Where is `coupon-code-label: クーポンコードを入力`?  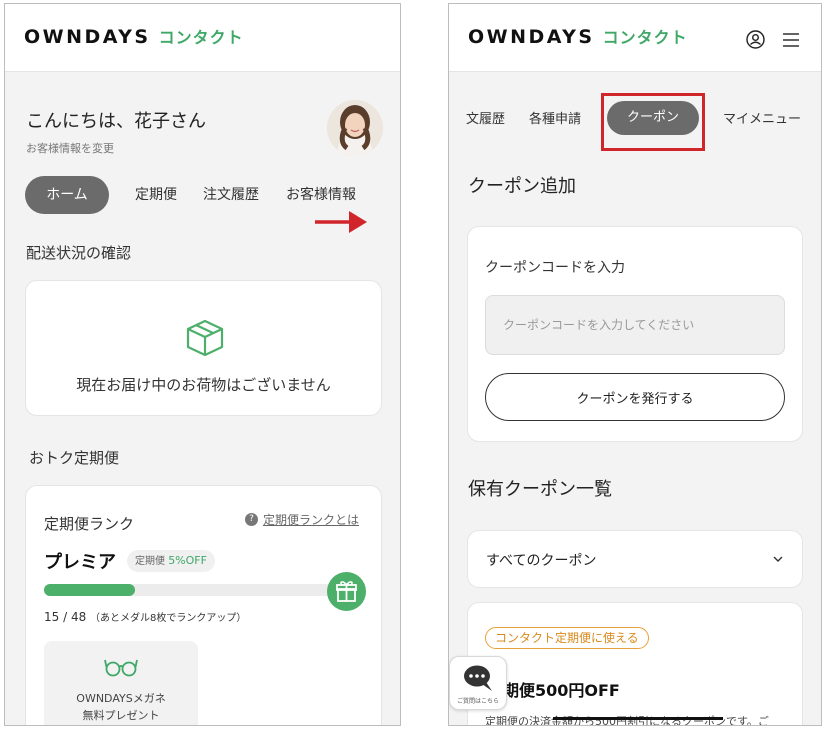
coupon-code-label: クーポンコードを入力 is located at coordinates (555, 268).